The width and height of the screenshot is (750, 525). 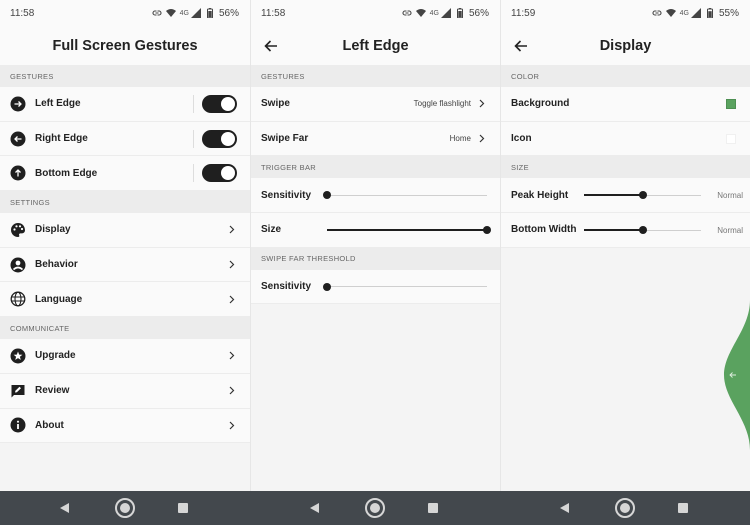 What do you see at coordinates (625, 104) in the screenshot?
I see `row-background-color: Background` at bounding box center [625, 104].